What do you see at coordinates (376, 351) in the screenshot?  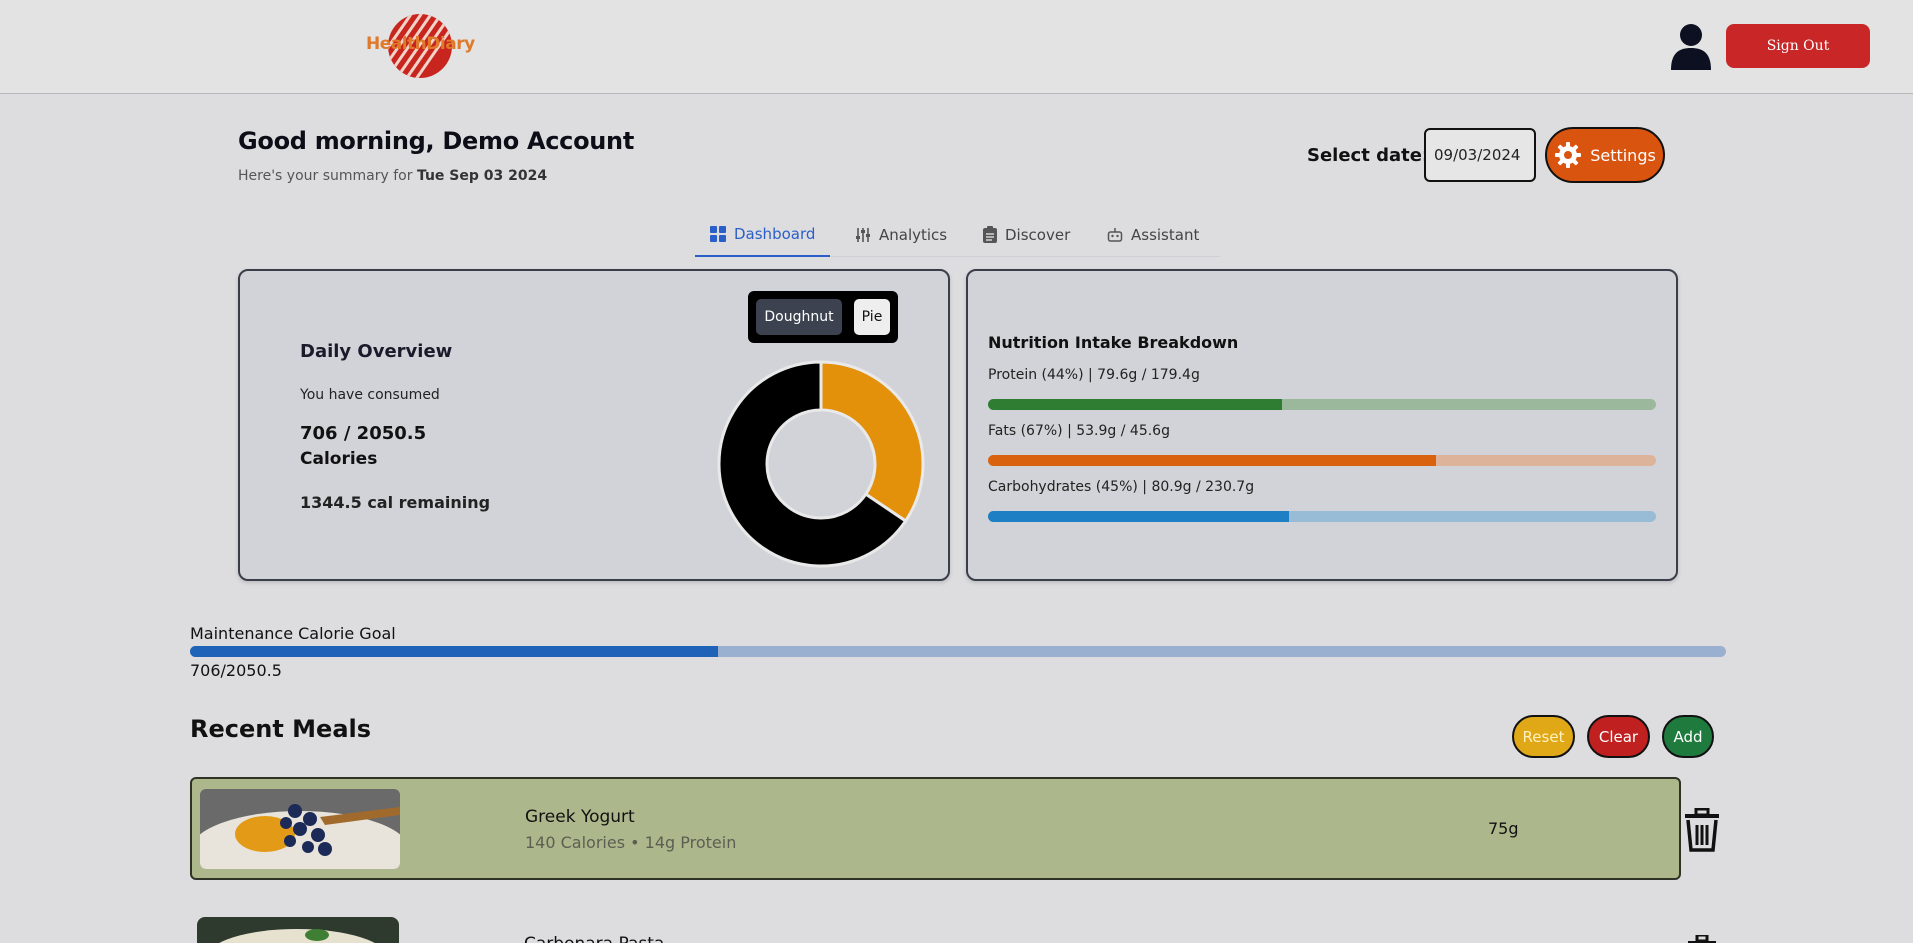 I see `daily-overview-title: Daily Overview` at bounding box center [376, 351].